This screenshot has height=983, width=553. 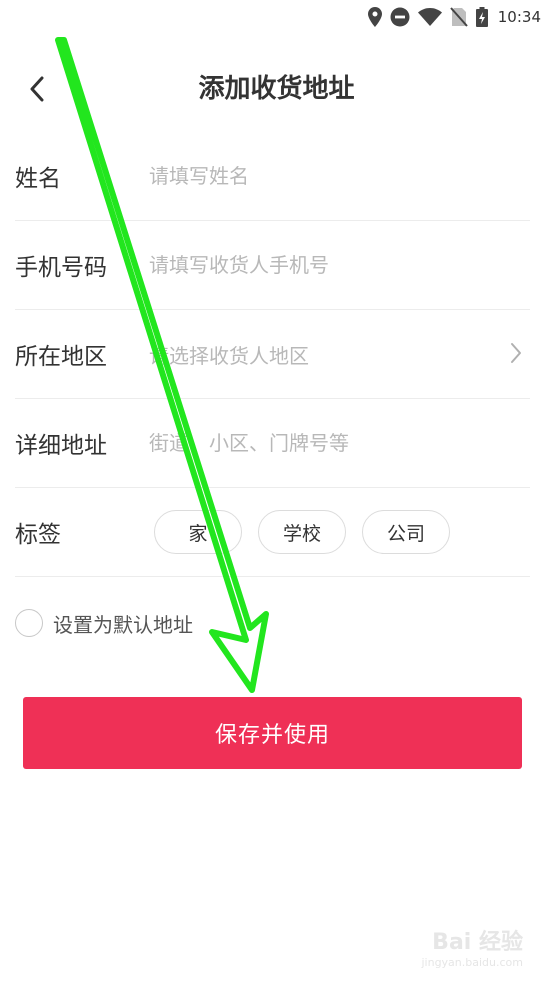 What do you see at coordinates (29, 623) in the screenshot?
I see `default-address-radio` at bounding box center [29, 623].